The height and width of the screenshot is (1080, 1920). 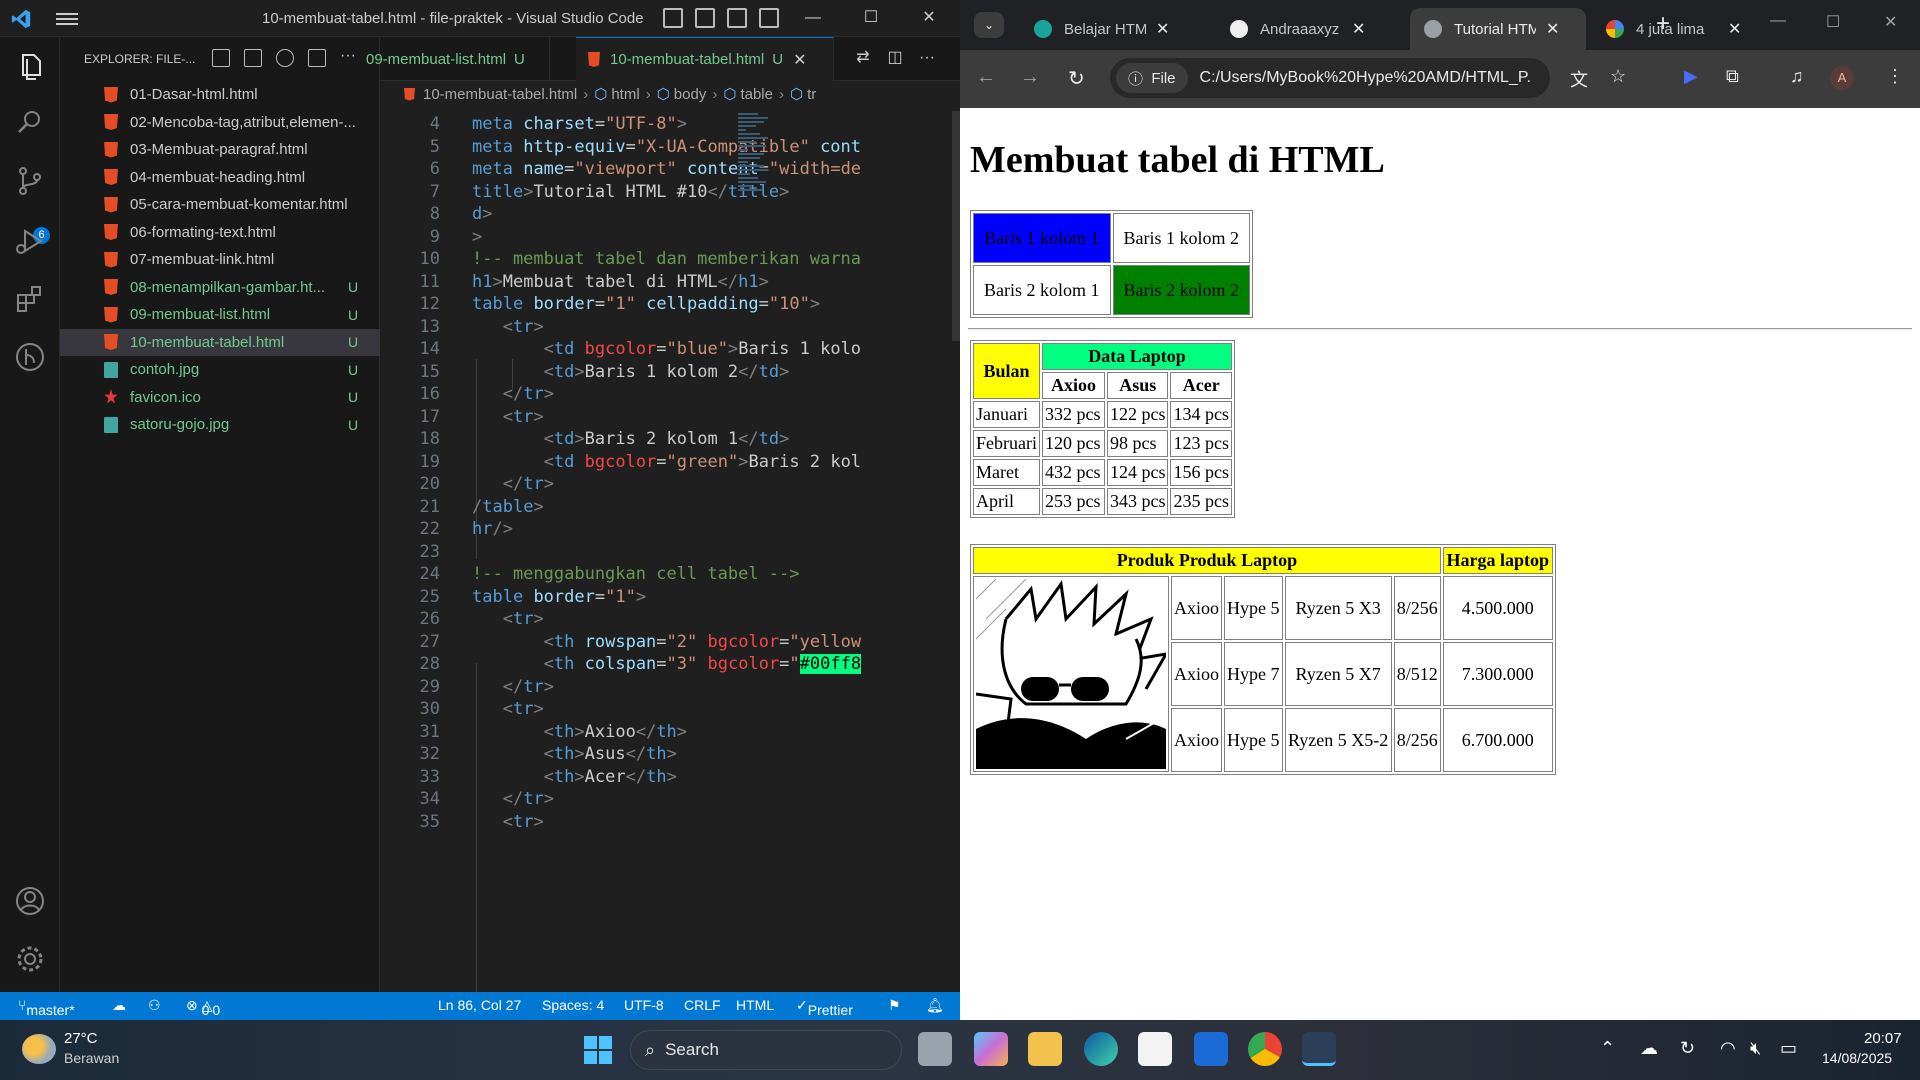 What do you see at coordinates (811, 94) in the screenshot?
I see `breadcrumb-item: tr` at bounding box center [811, 94].